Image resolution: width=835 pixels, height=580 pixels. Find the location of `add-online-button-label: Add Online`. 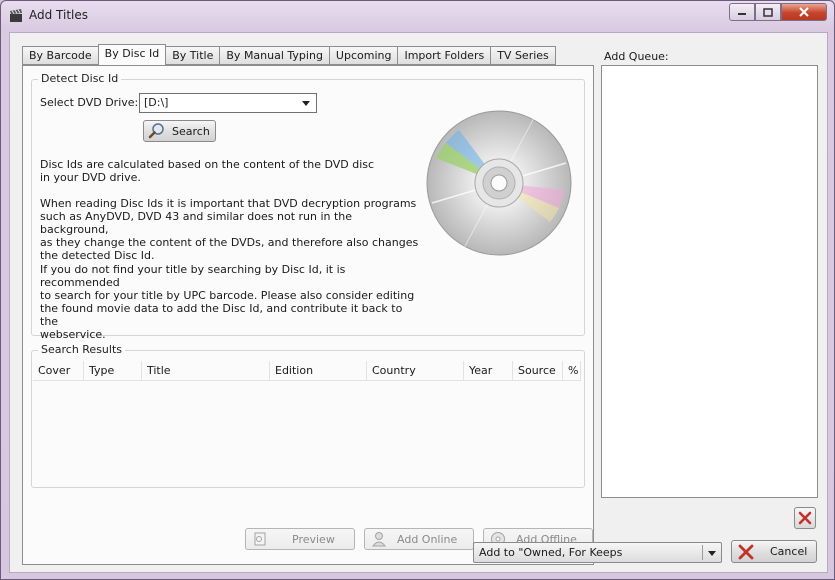

add-online-button-label: Add Online is located at coordinates (427, 539).